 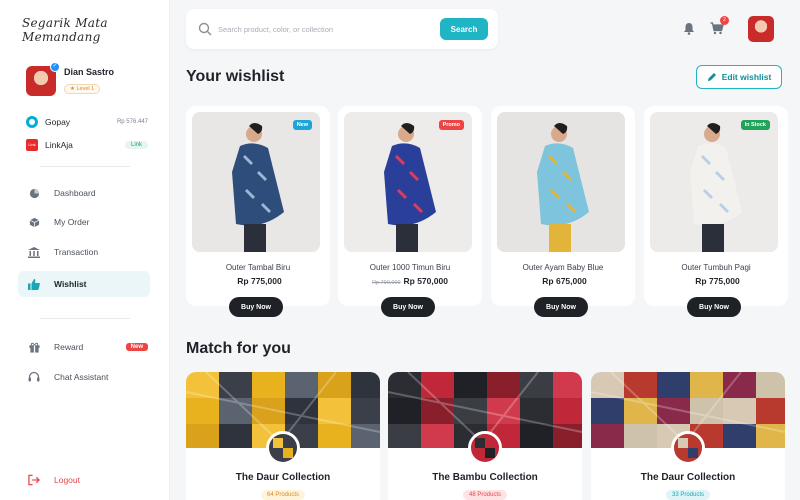 What do you see at coordinates (34, 377) in the screenshot?
I see `headset-icon` at bounding box center [34, 377].